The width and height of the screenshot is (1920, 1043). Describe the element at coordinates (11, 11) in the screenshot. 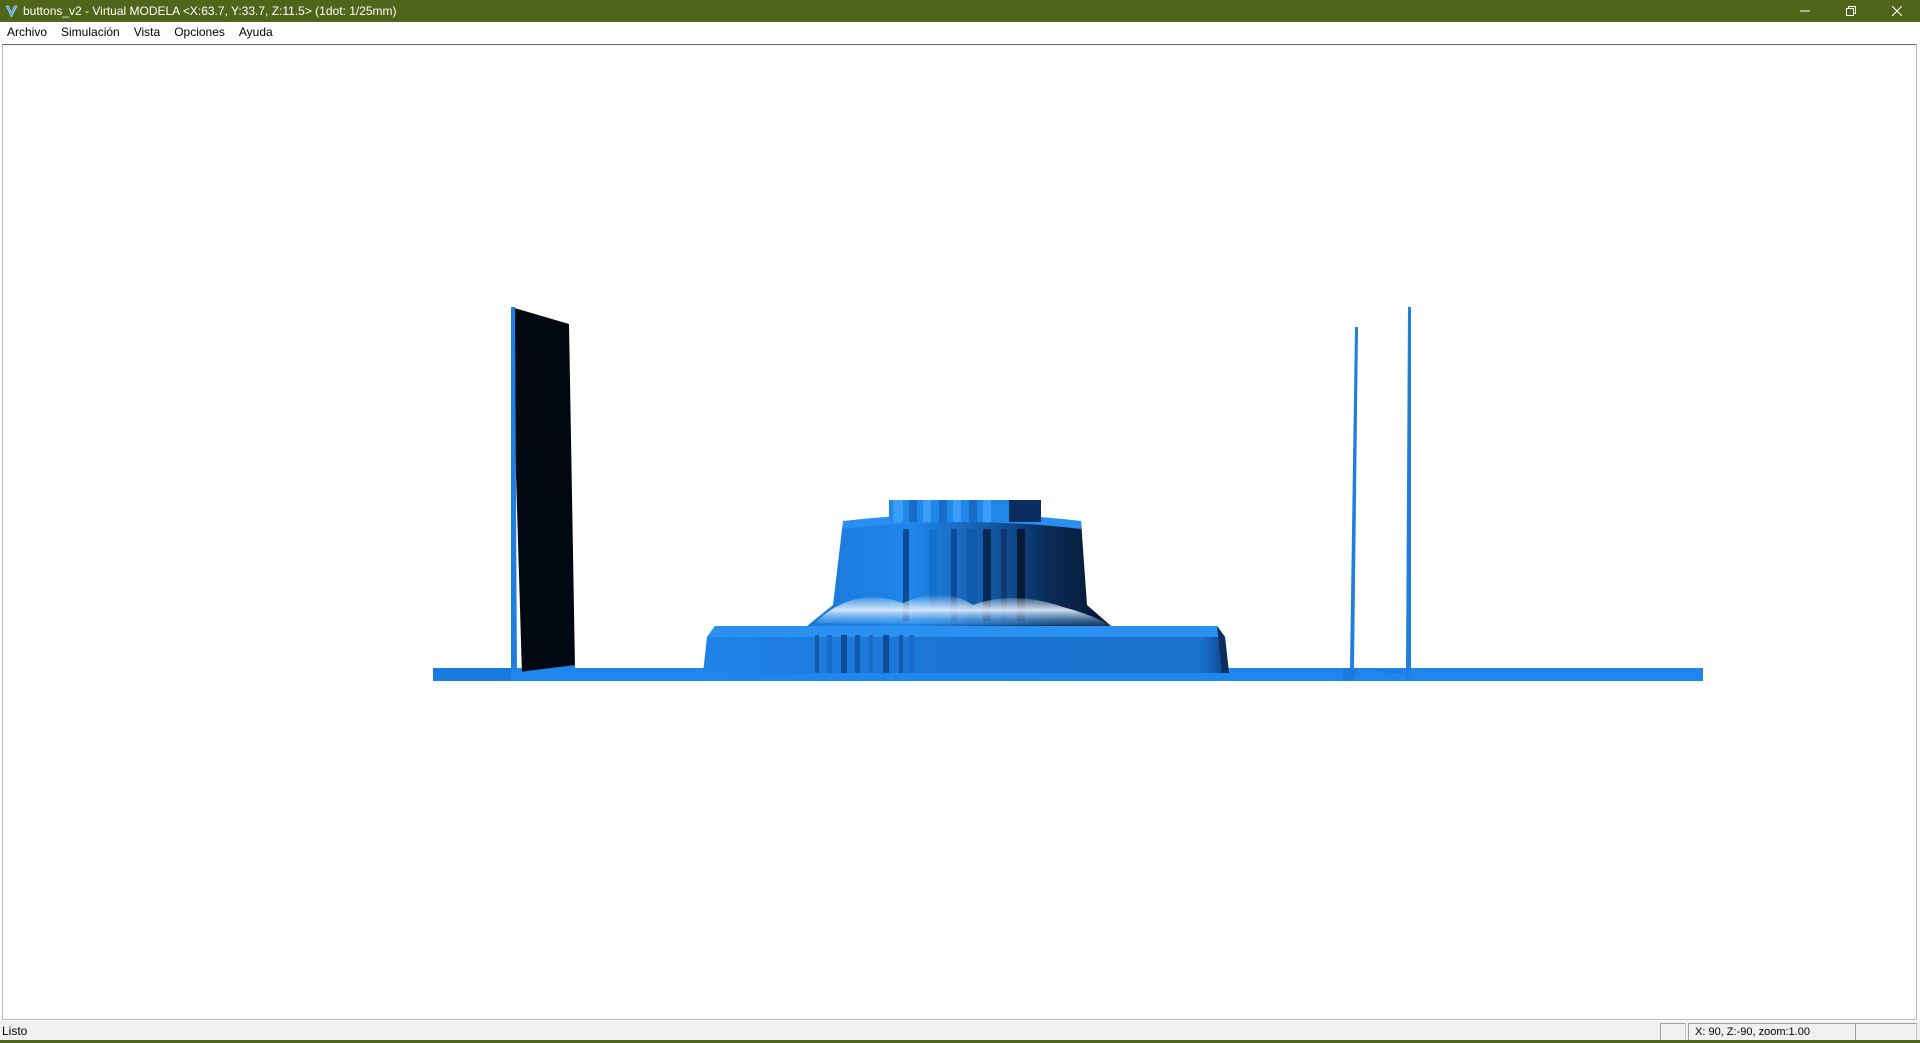

I see `virtual-modela-app-icon` at that location.